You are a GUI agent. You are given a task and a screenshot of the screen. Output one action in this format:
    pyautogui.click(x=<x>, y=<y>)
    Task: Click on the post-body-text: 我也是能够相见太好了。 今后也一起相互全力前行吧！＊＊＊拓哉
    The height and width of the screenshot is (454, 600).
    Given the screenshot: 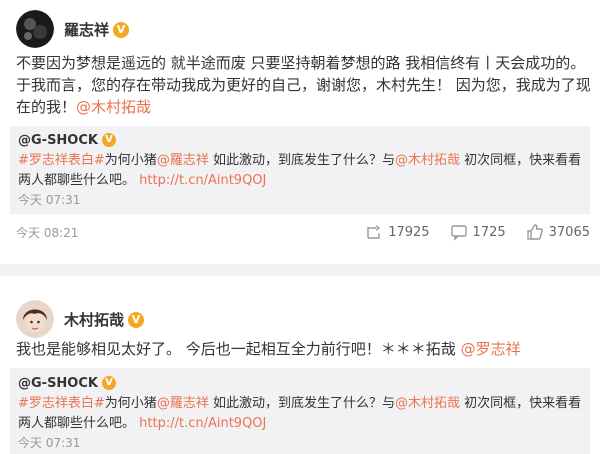 What is the action you would take?
    pyautogui.click(x=236, y=349)
    